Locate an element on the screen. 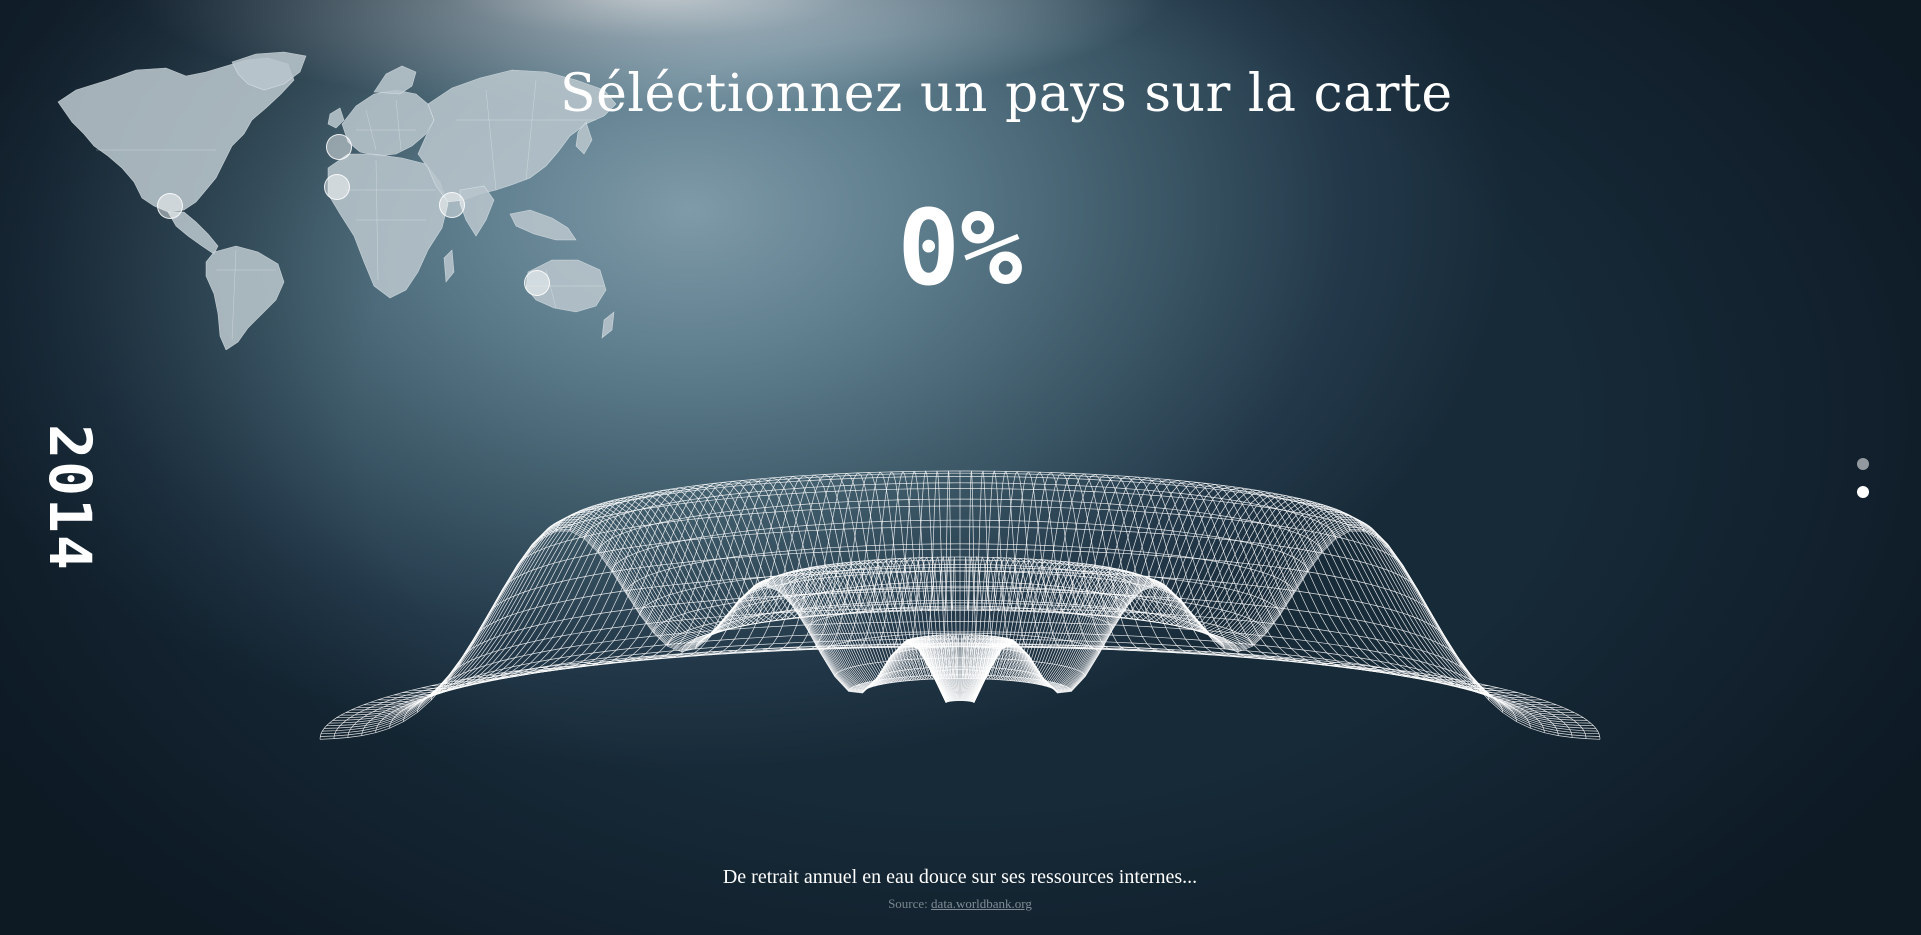 This screenshot has height=935, width=1921. continent-africa is located at coordinates (388, 226).